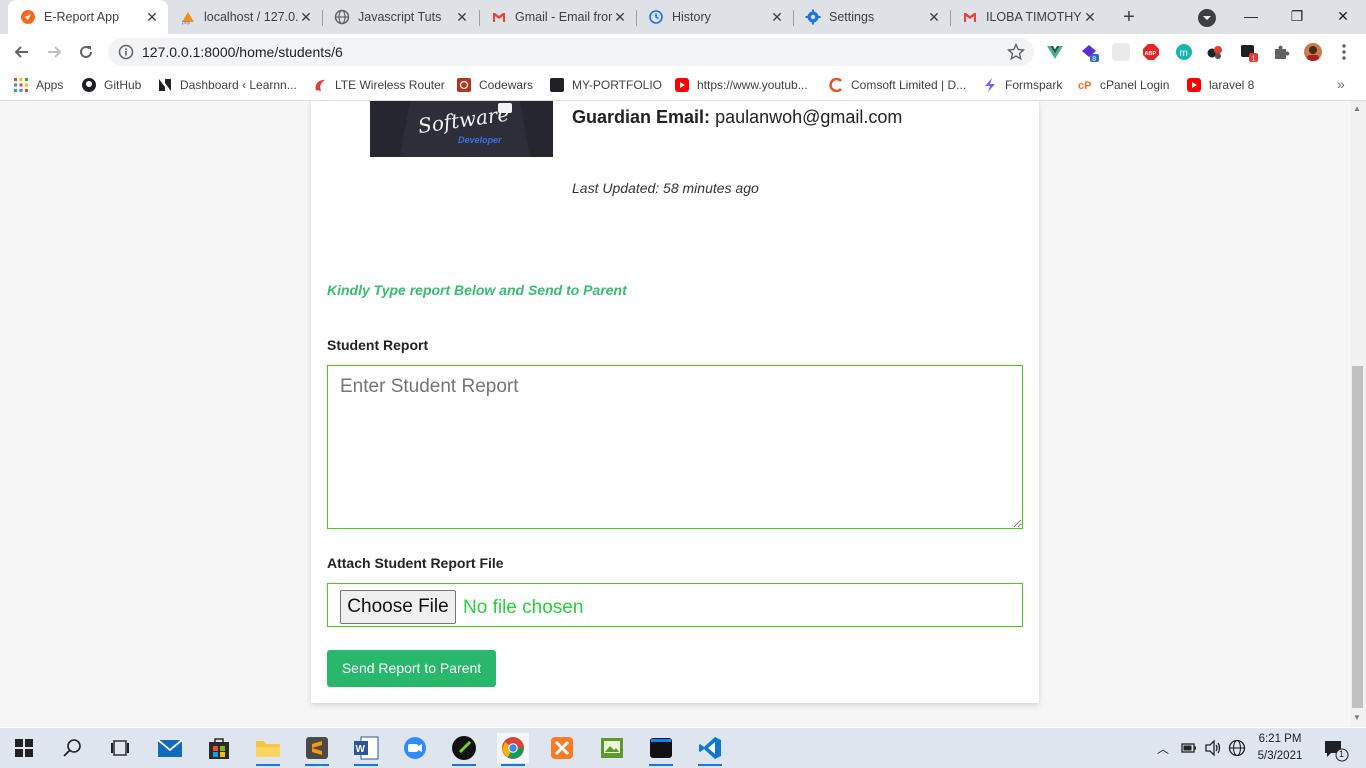 This screenshot has height=768, width=1366. I want to click on formspark-icon, so click(990, 85).